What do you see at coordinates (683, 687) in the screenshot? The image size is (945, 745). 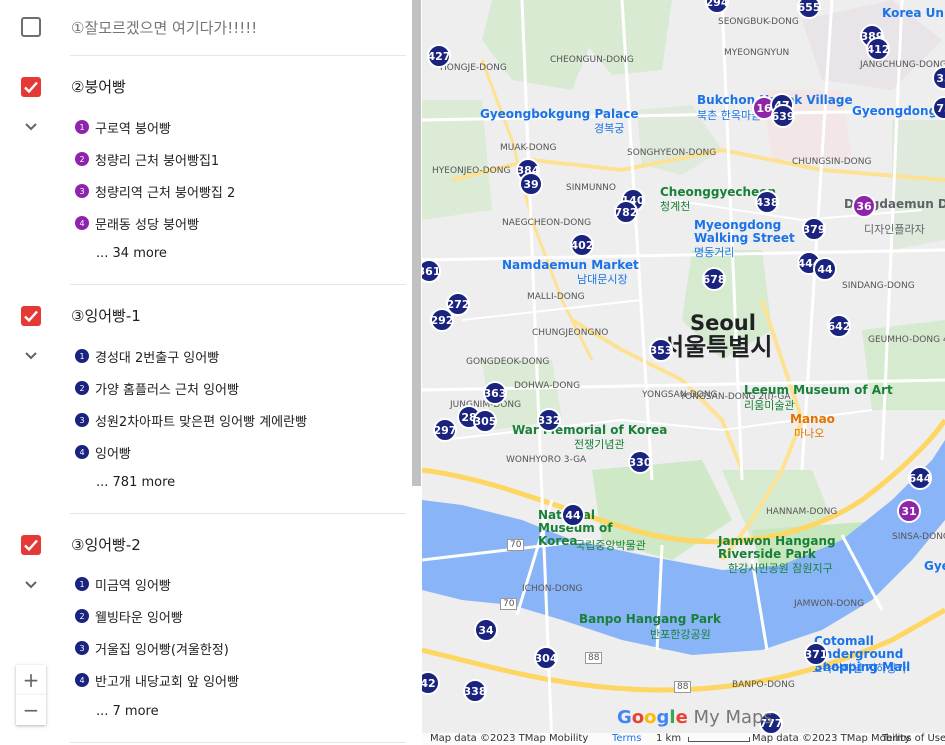 I see `road-shield: 88` at bounding box center [683, 687].